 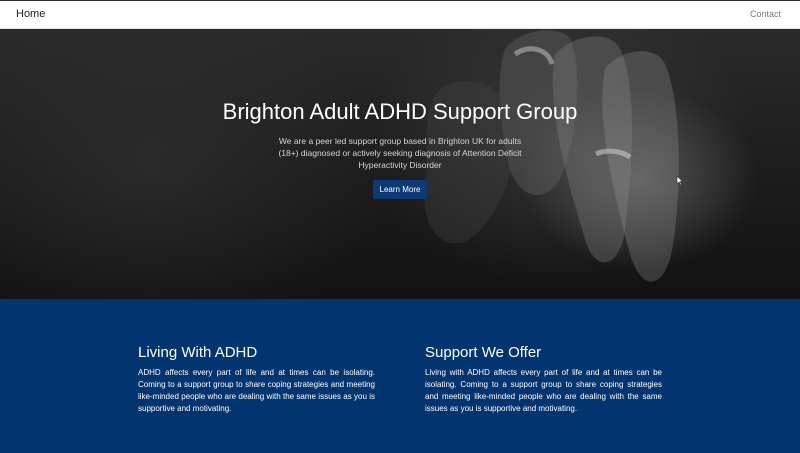 I want to click on column-title: Support We Offer, so click(x=483, y=352).